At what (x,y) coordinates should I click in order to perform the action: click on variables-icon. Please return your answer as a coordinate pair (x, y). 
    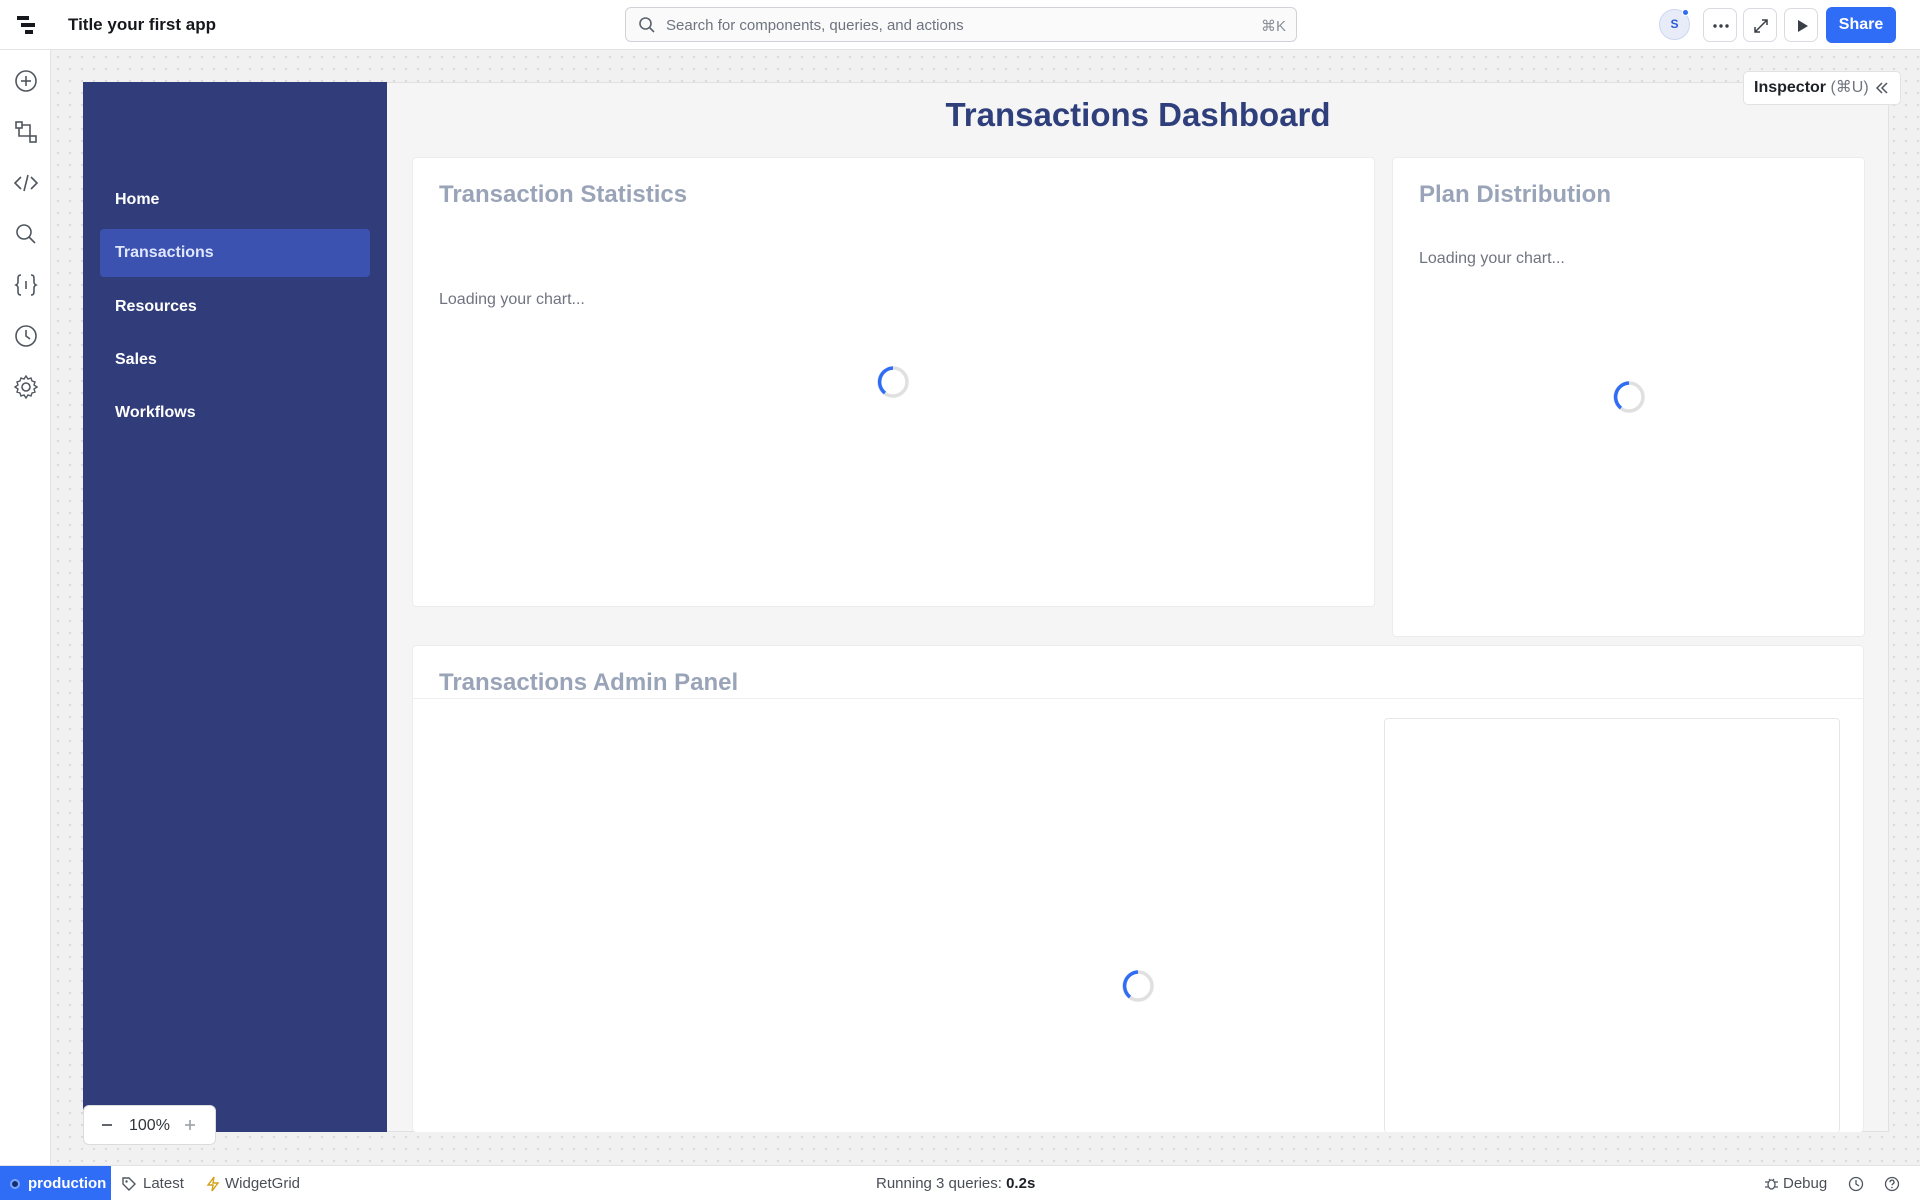
    Looking at the image, I should click on (26, 285).